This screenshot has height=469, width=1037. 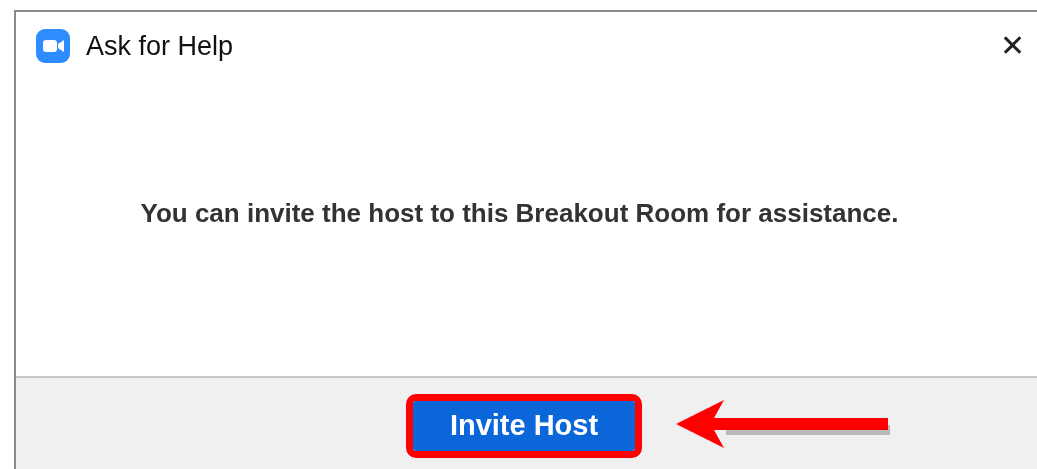 I want to click on help-message: You can invite the host to this Breakout Room for assistance., so click(x=519, y=213).